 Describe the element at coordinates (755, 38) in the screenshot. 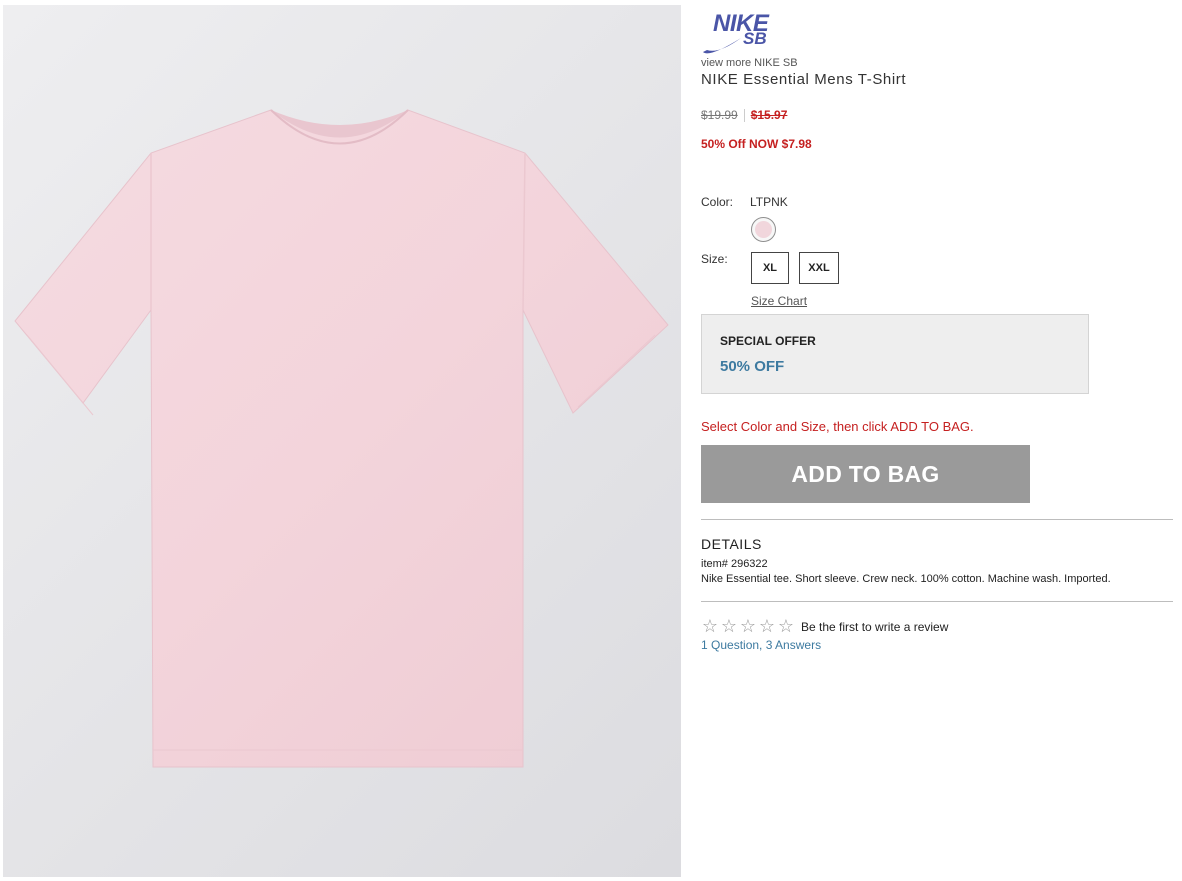

I see `logo-sb-text: SB` at that location.